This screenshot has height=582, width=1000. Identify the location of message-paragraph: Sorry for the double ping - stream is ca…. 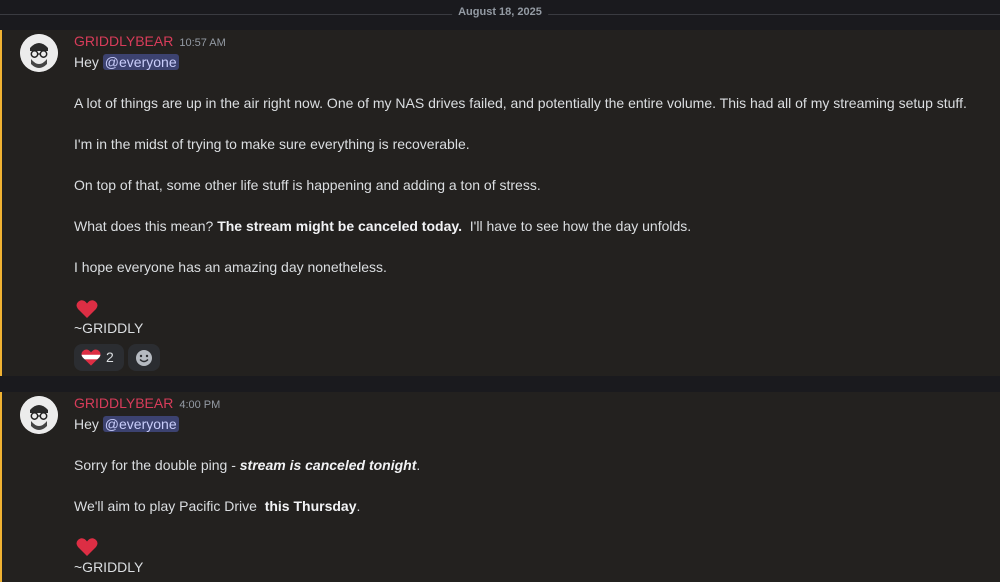
(247, 465).